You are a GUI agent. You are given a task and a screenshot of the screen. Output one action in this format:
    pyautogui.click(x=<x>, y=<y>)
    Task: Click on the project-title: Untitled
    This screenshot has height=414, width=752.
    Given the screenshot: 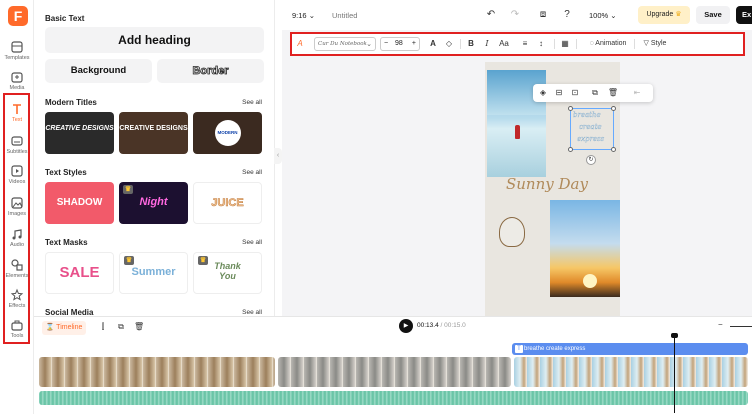 What is the action you would take?
    pyautogui.click(x=344, y=15)
    